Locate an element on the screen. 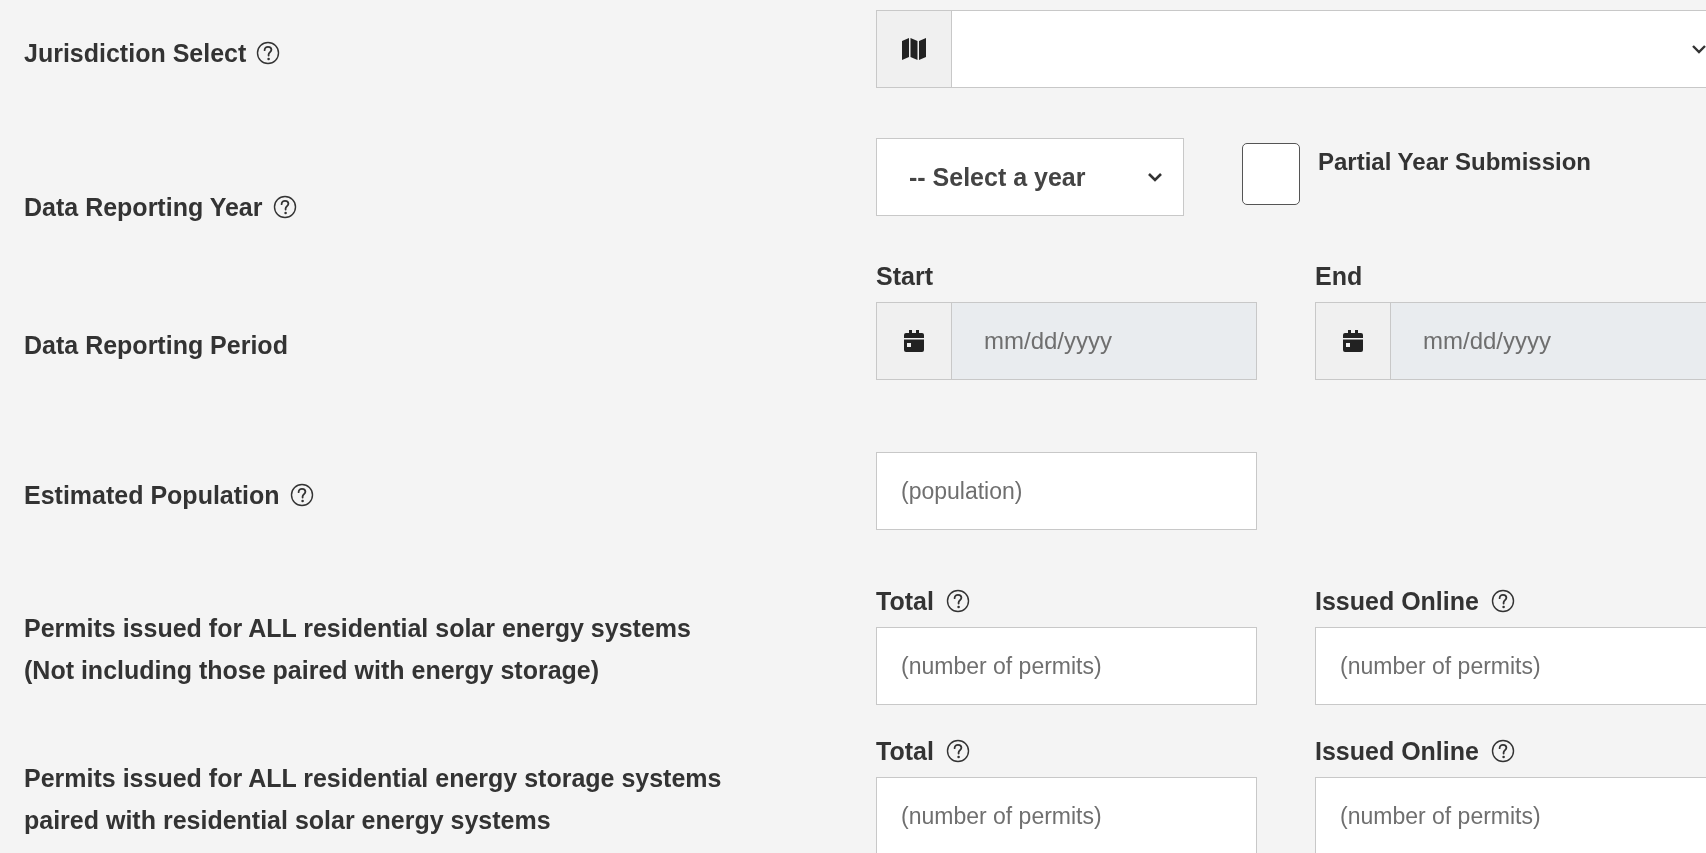 This screenshot has width=1706, height=853. field-label: (Not including those paired with energy storage) is located at coordinates (312, 670).